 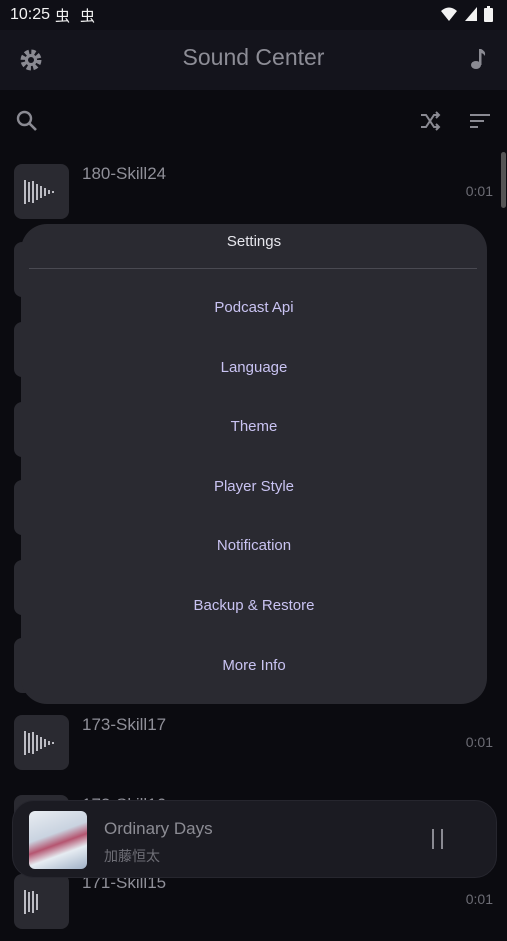 I want to click on player-track-title: Ordinary Days, so click(x=158, y=828).